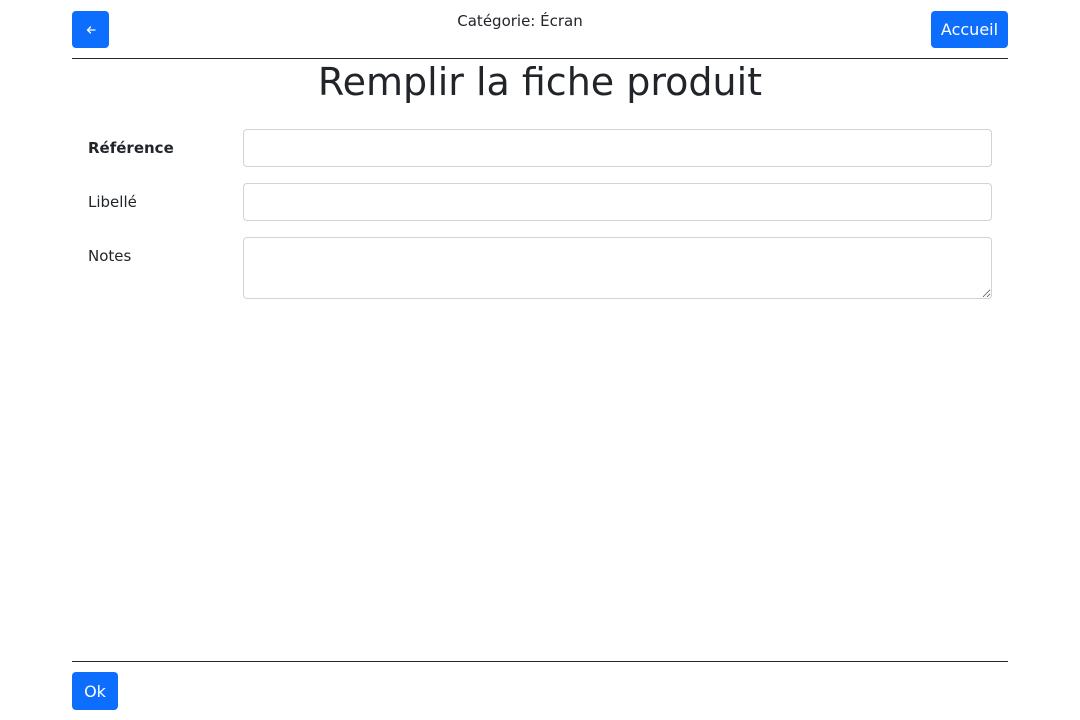  I want to click on notes-textarea, so click(617, 268).